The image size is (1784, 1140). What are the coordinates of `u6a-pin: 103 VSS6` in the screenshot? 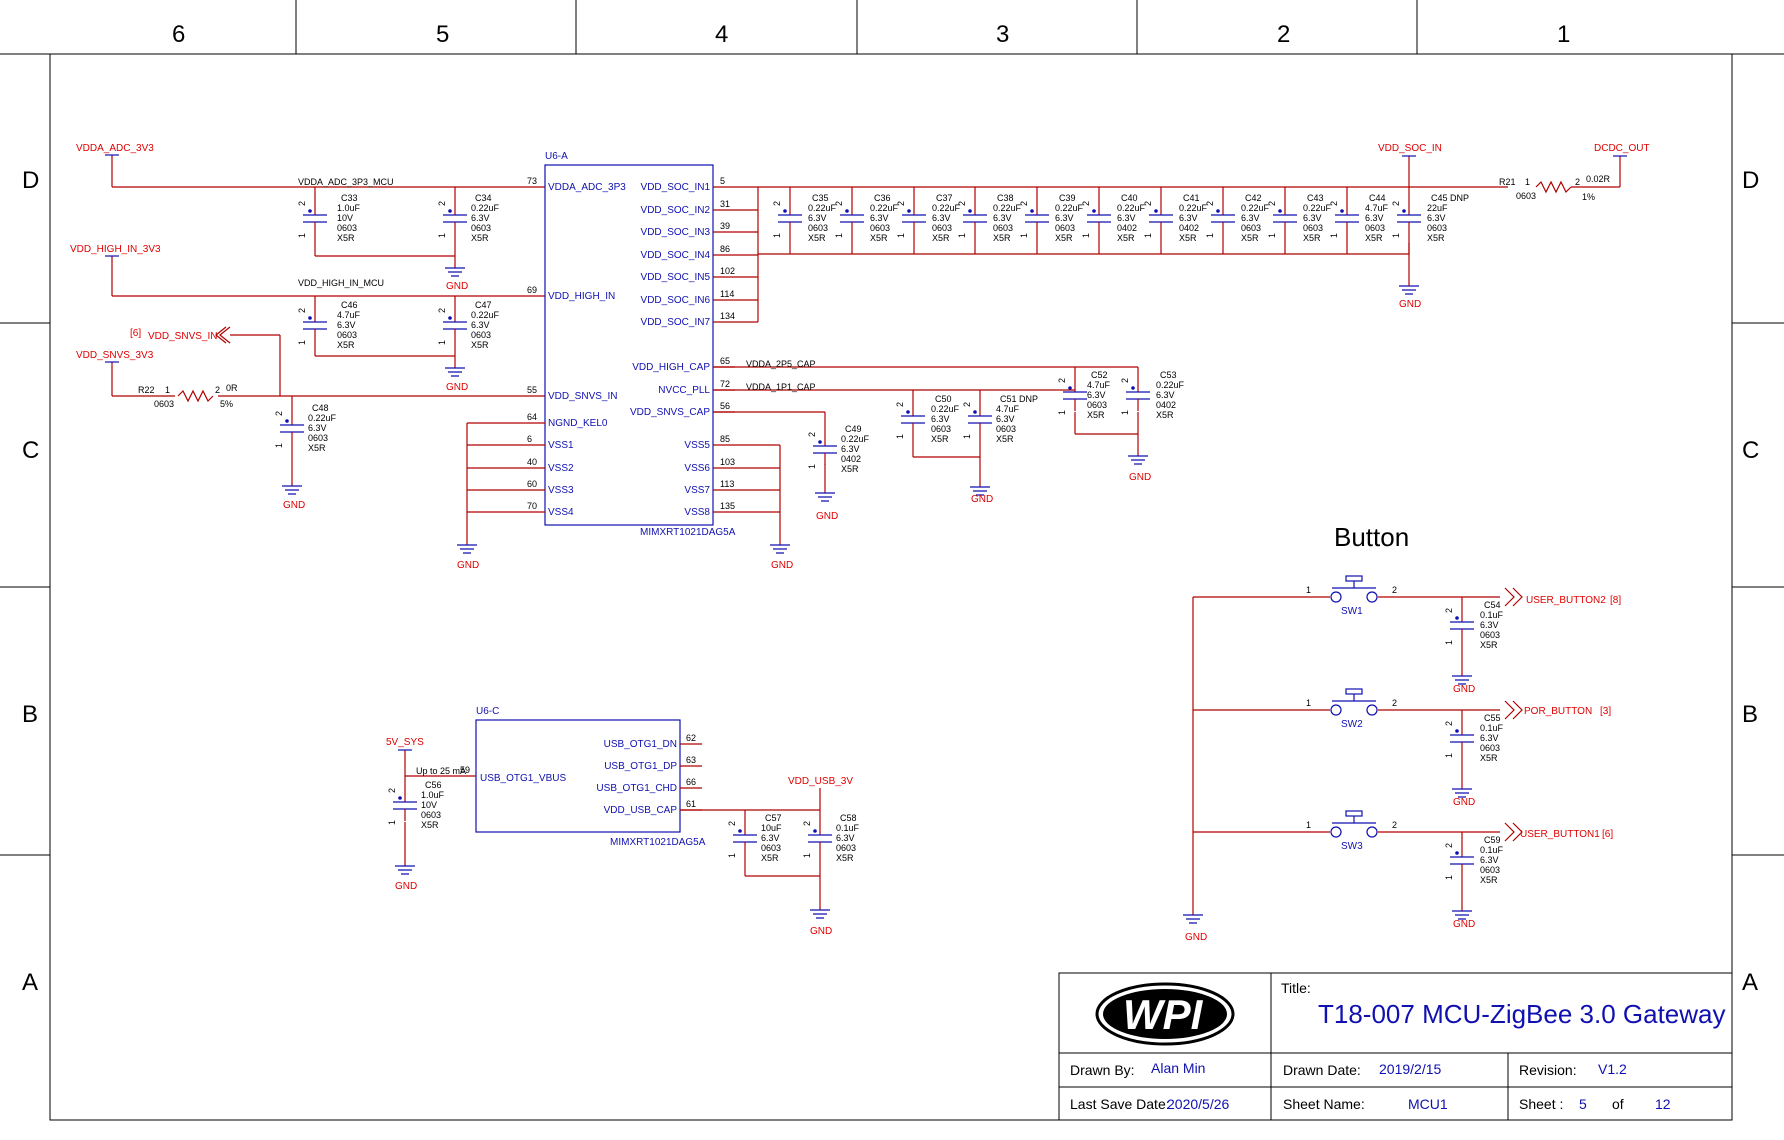 It's located at (732, 465).